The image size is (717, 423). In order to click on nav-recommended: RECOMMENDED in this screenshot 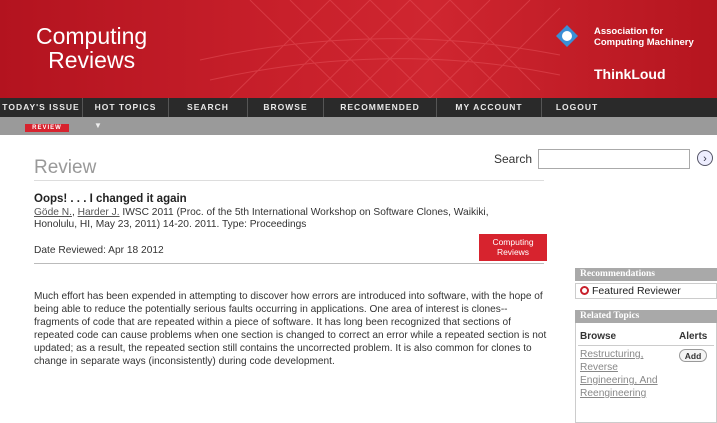, I will do `click(380, 107)`.